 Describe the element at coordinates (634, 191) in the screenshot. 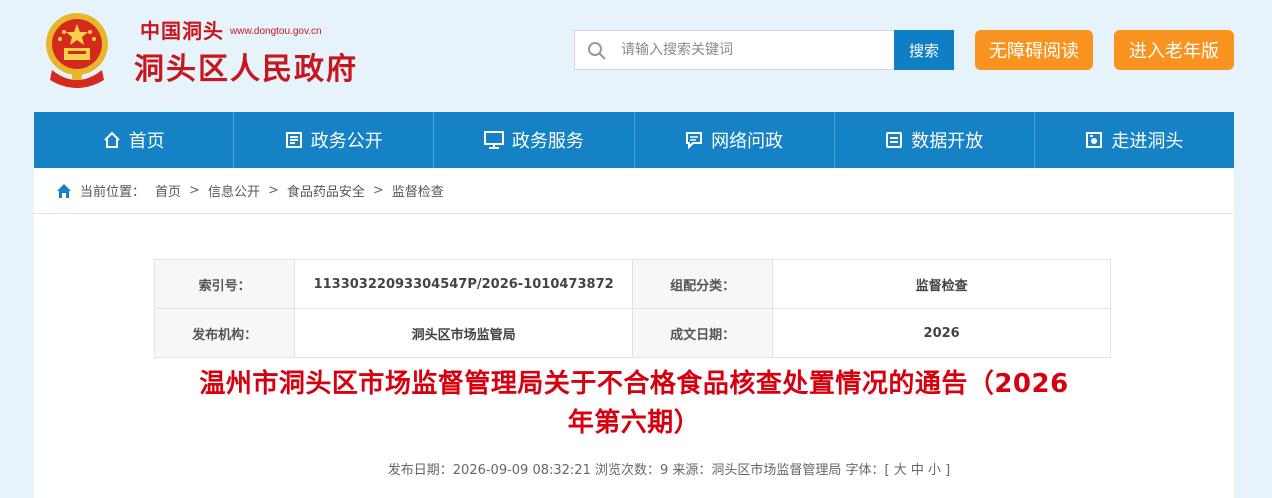

I see `breadcrumb: 当前位置： 首页 > 信息公开 > 食品药品安全 > 监督检查` at that location.